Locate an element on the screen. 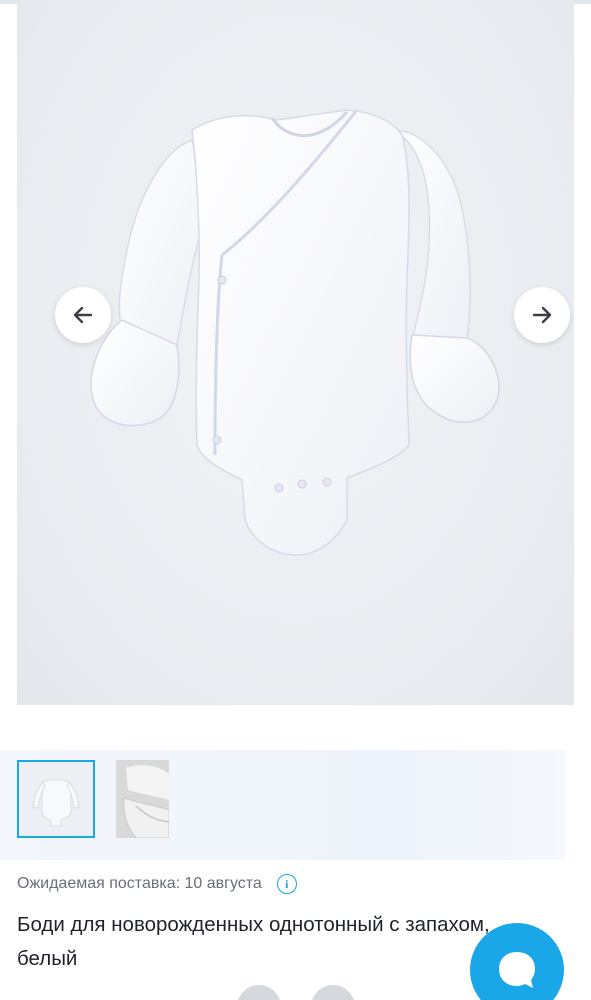 This screenshot has height=1000, width=591. thumbnail-strip is located at coordinates (282, 805).